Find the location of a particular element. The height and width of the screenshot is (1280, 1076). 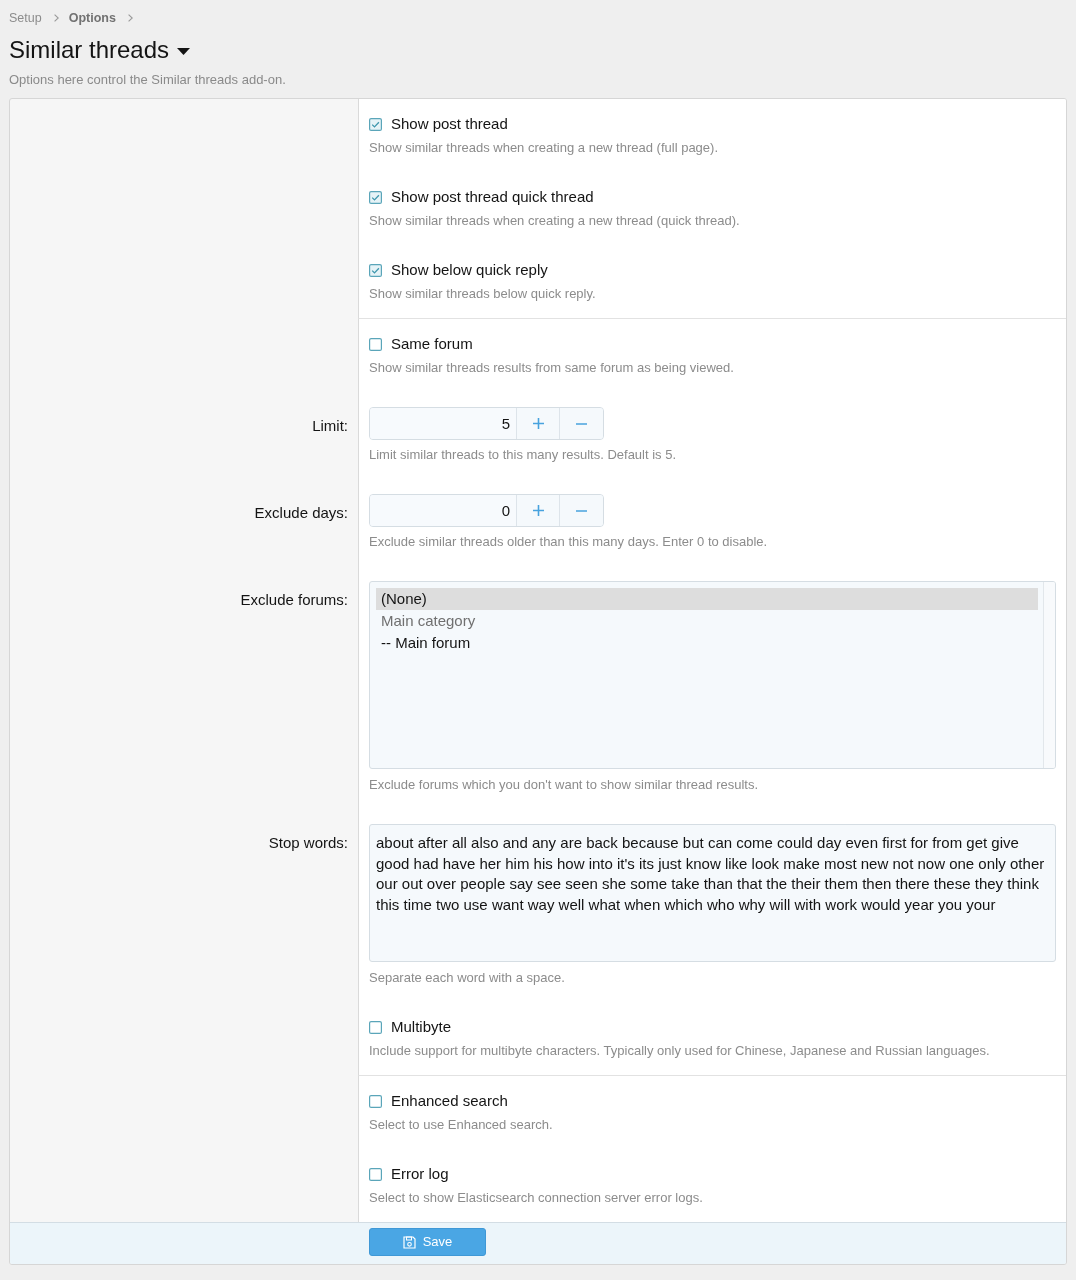

list-option: -- Main forum is located at coordinates (707, 643).